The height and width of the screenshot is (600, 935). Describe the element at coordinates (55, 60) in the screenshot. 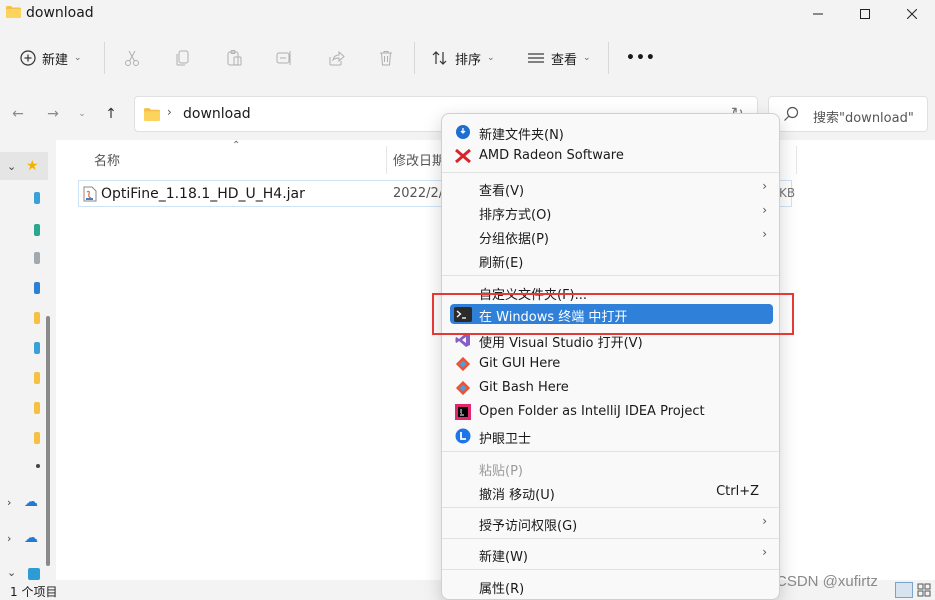

I see `new-label: 新建` at that location.